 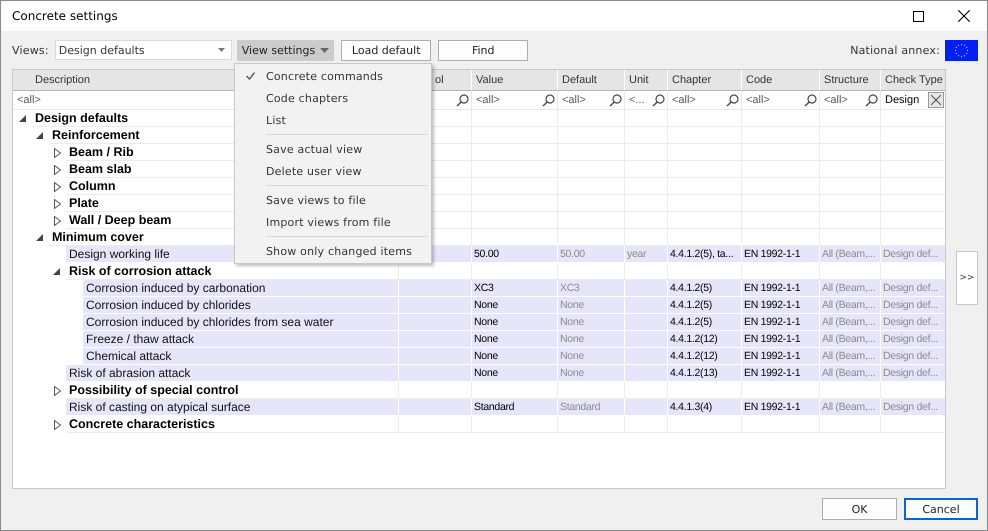 What do you see at coordinates (591, 80) in the screenshot?
I see `column-header: Default` at bounding box center [591, 80].